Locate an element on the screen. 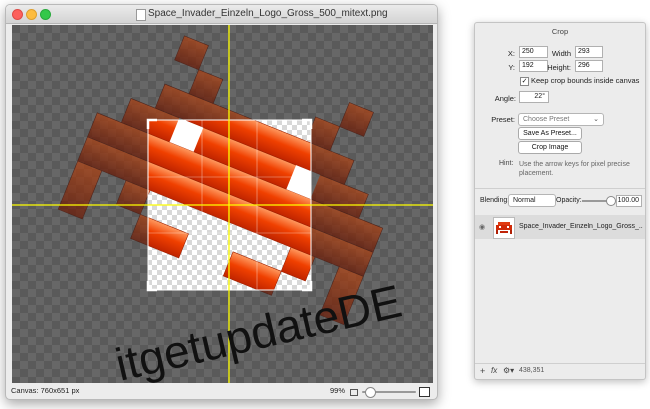 The image size is (650, 409). opacity-label: Opacity: is located at coordinates (569, 200).